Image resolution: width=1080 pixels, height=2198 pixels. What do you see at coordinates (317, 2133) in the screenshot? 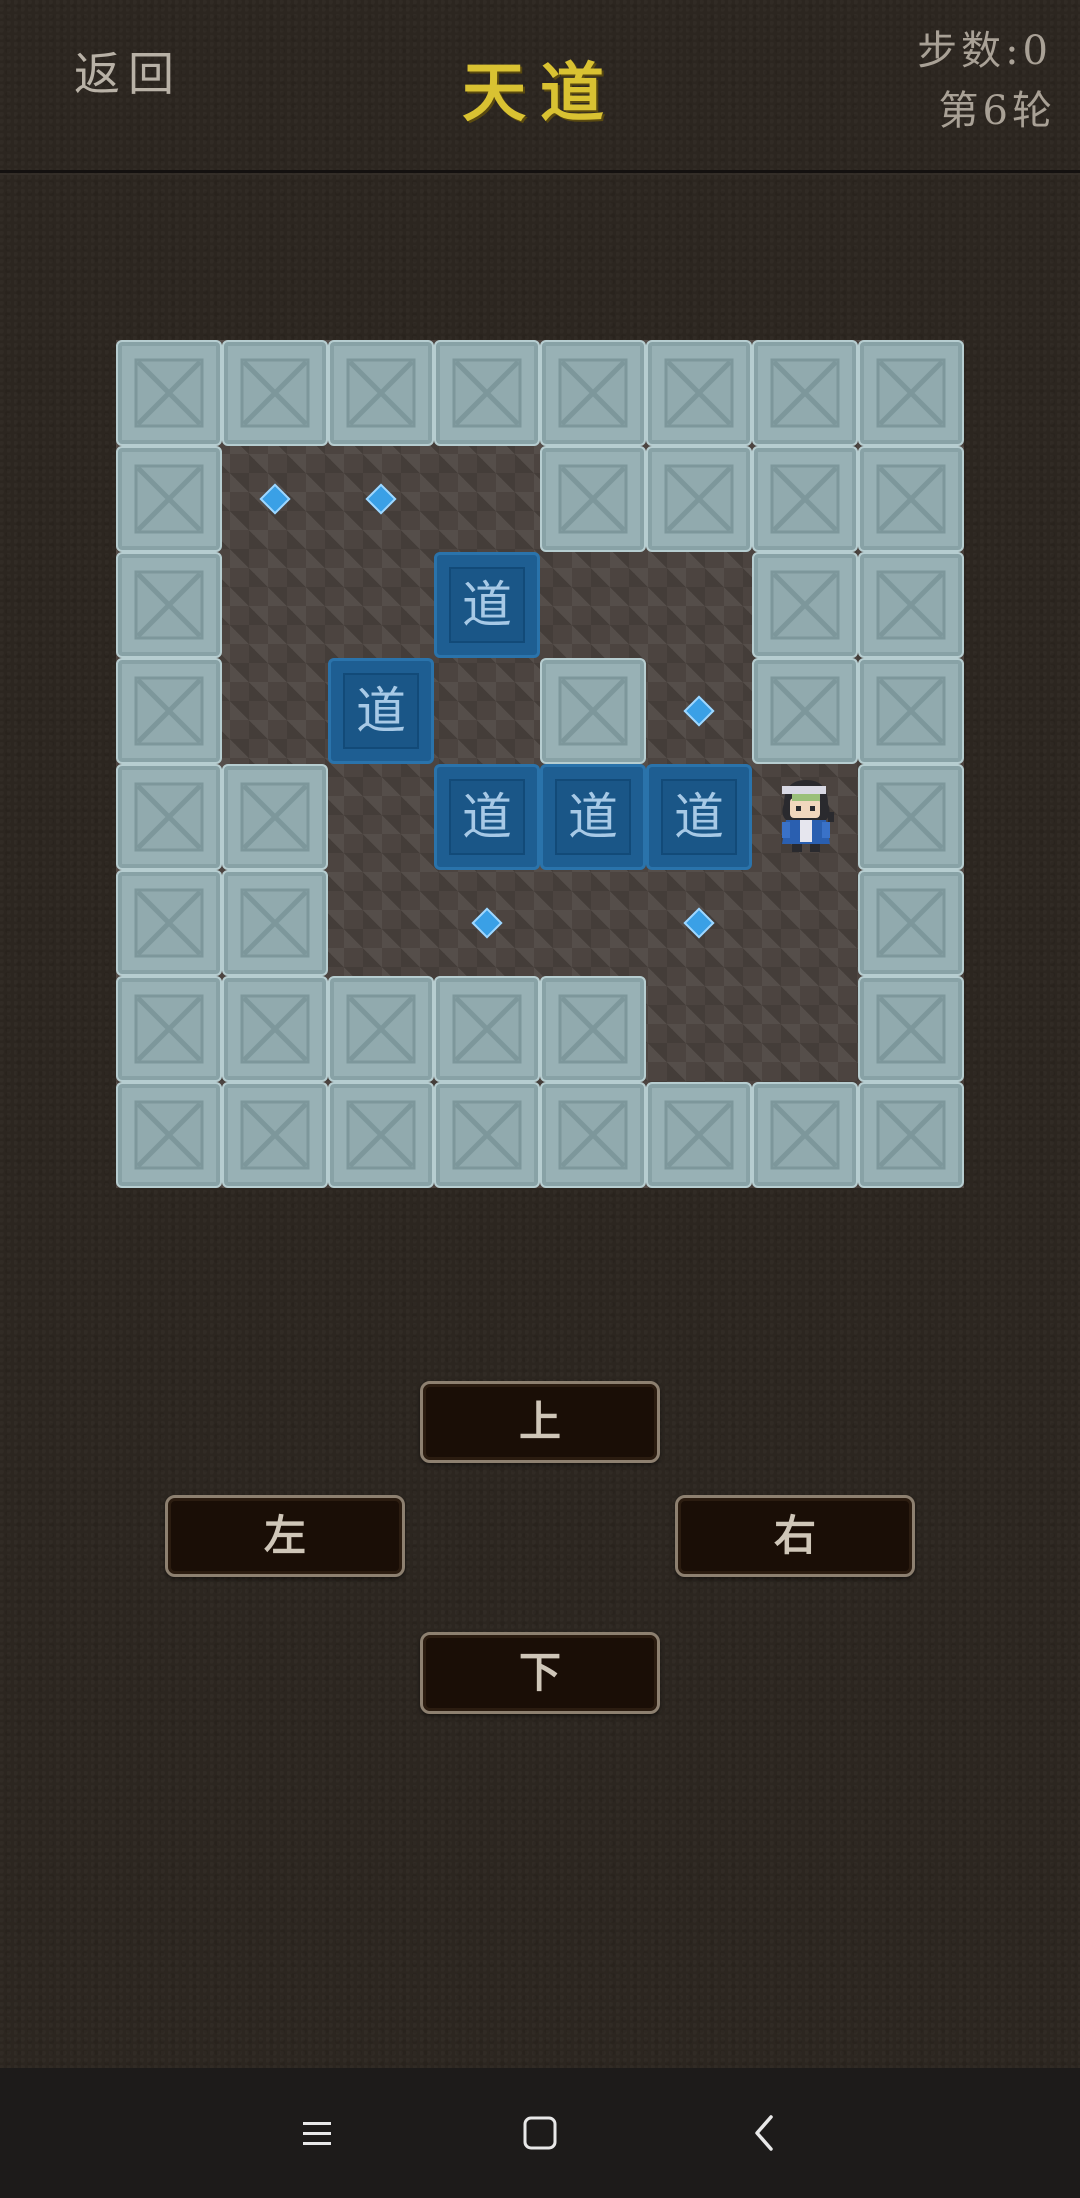
I see `menu-icon` at bounding box center [317, 2133].